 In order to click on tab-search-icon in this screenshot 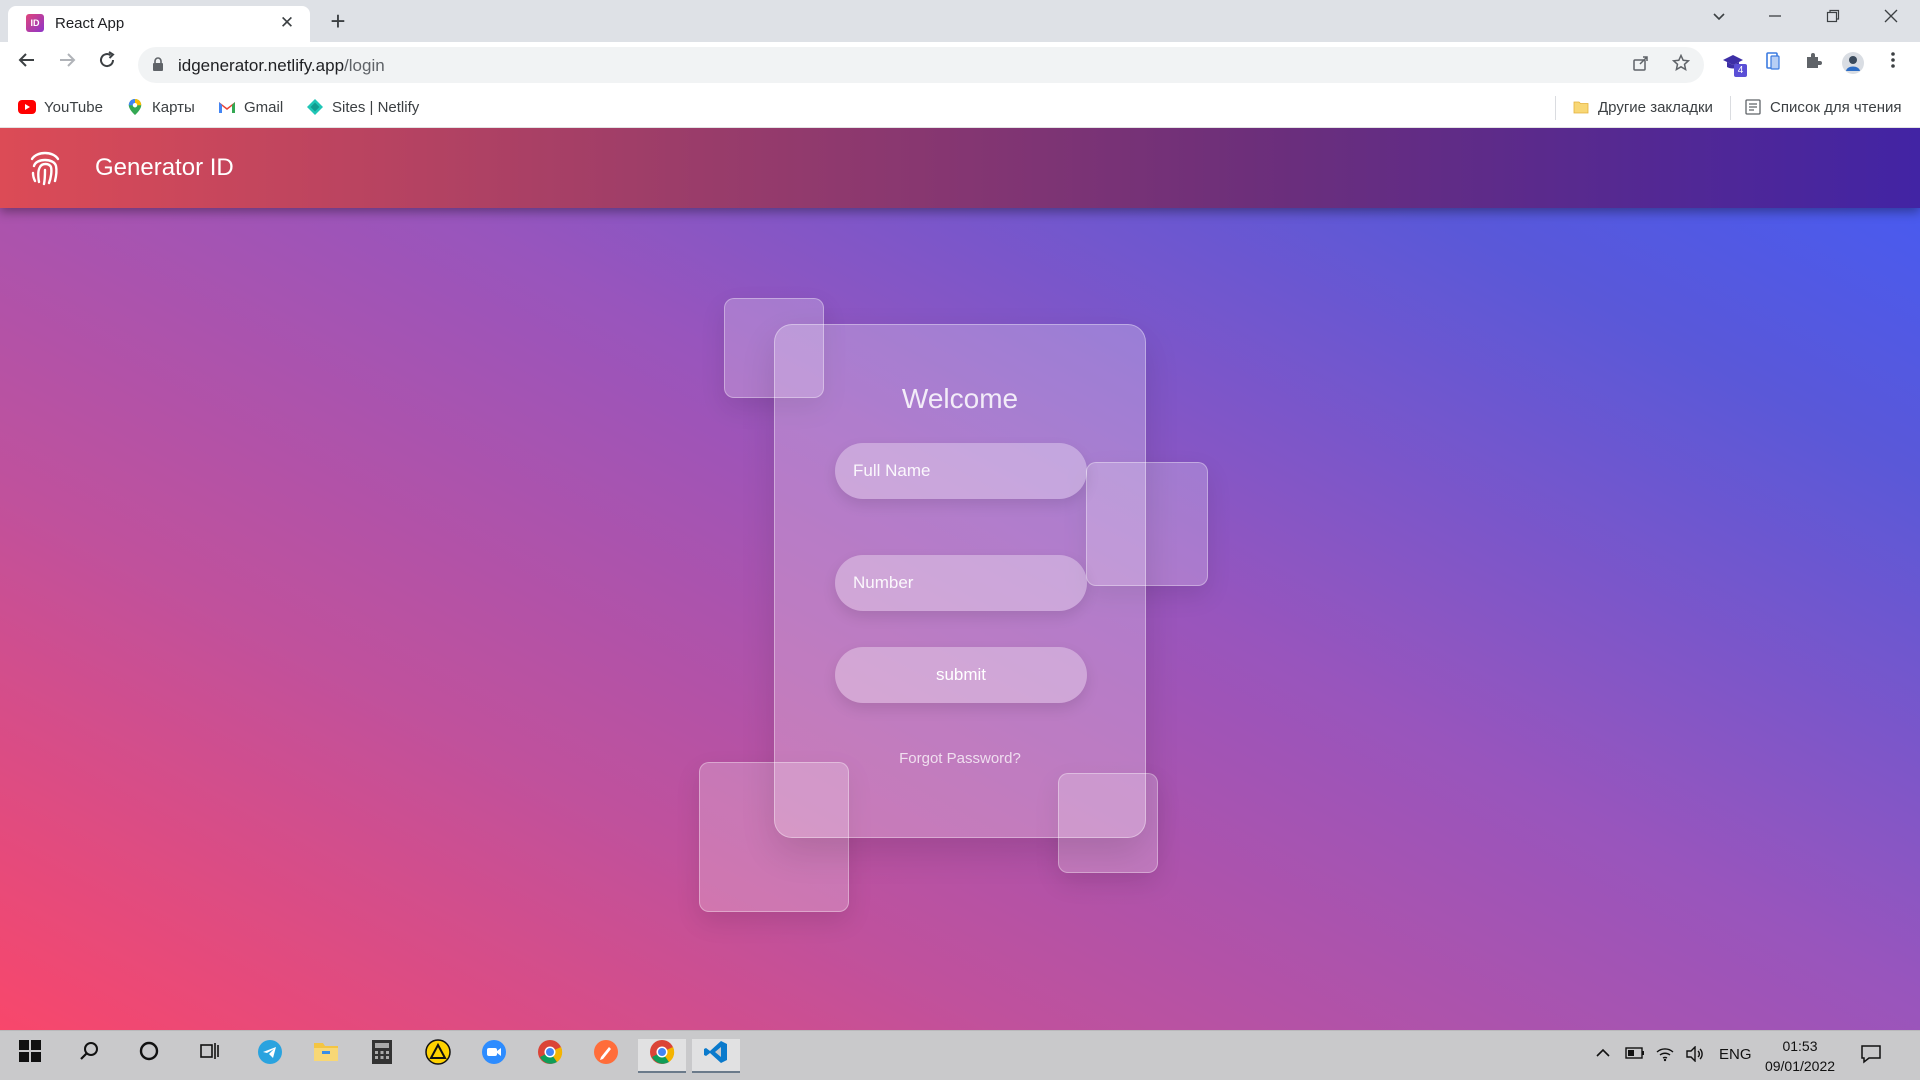, I will do `click(1719, 19)`.